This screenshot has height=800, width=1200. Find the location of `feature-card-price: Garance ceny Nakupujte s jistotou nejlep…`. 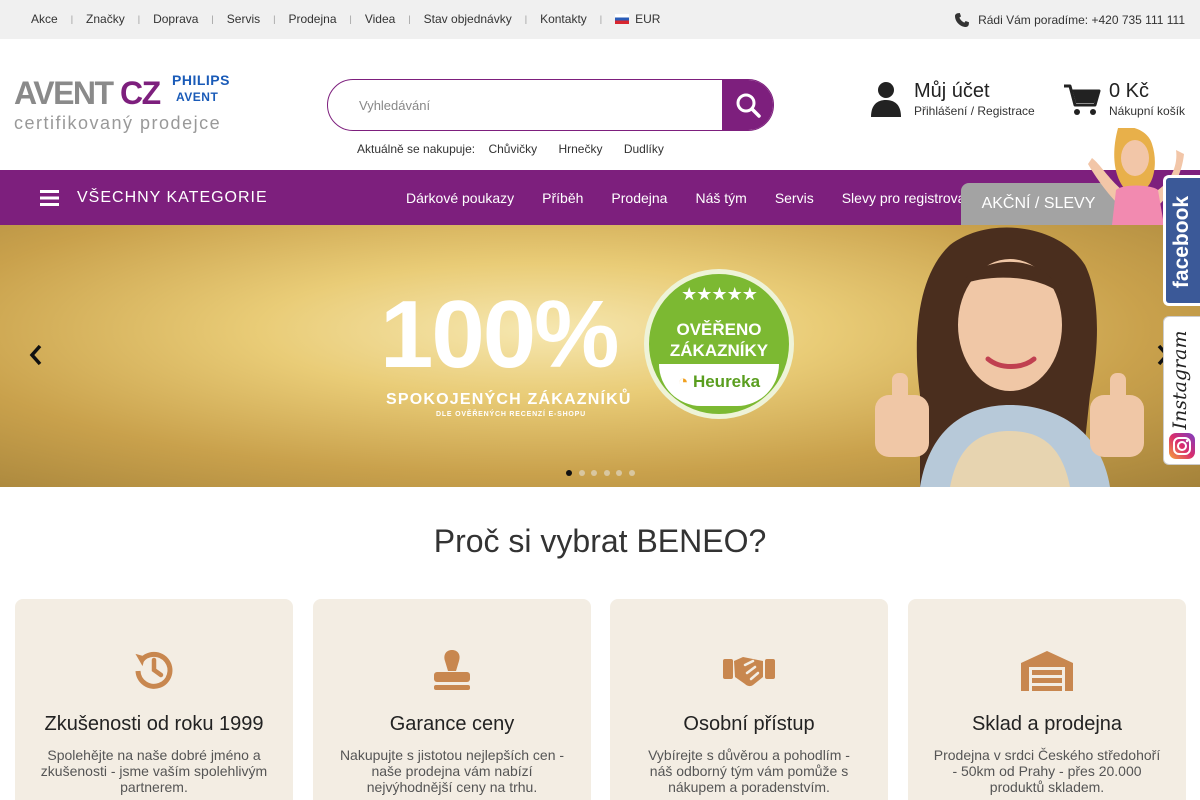

feature-card-price: Garance ceny Nakupujte s jistotou nejlep… is located at coordinates (452, 699).